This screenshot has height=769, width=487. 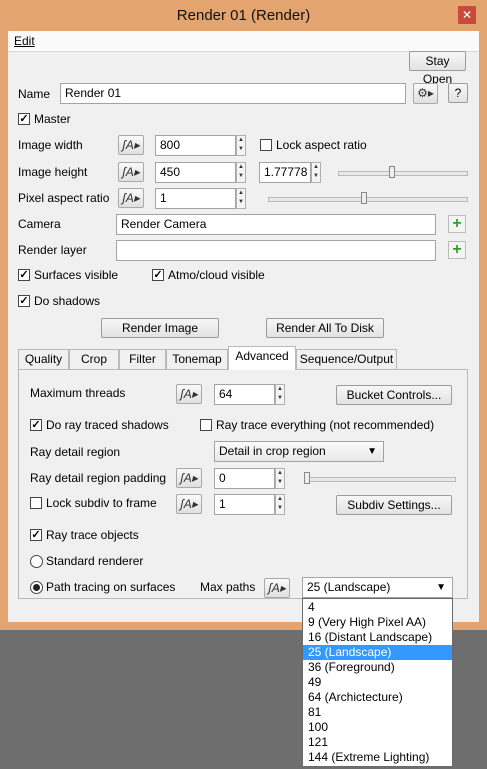 I want to click on ray-trace-objects-label: Ray trace objects, so click(x=92, y=535).